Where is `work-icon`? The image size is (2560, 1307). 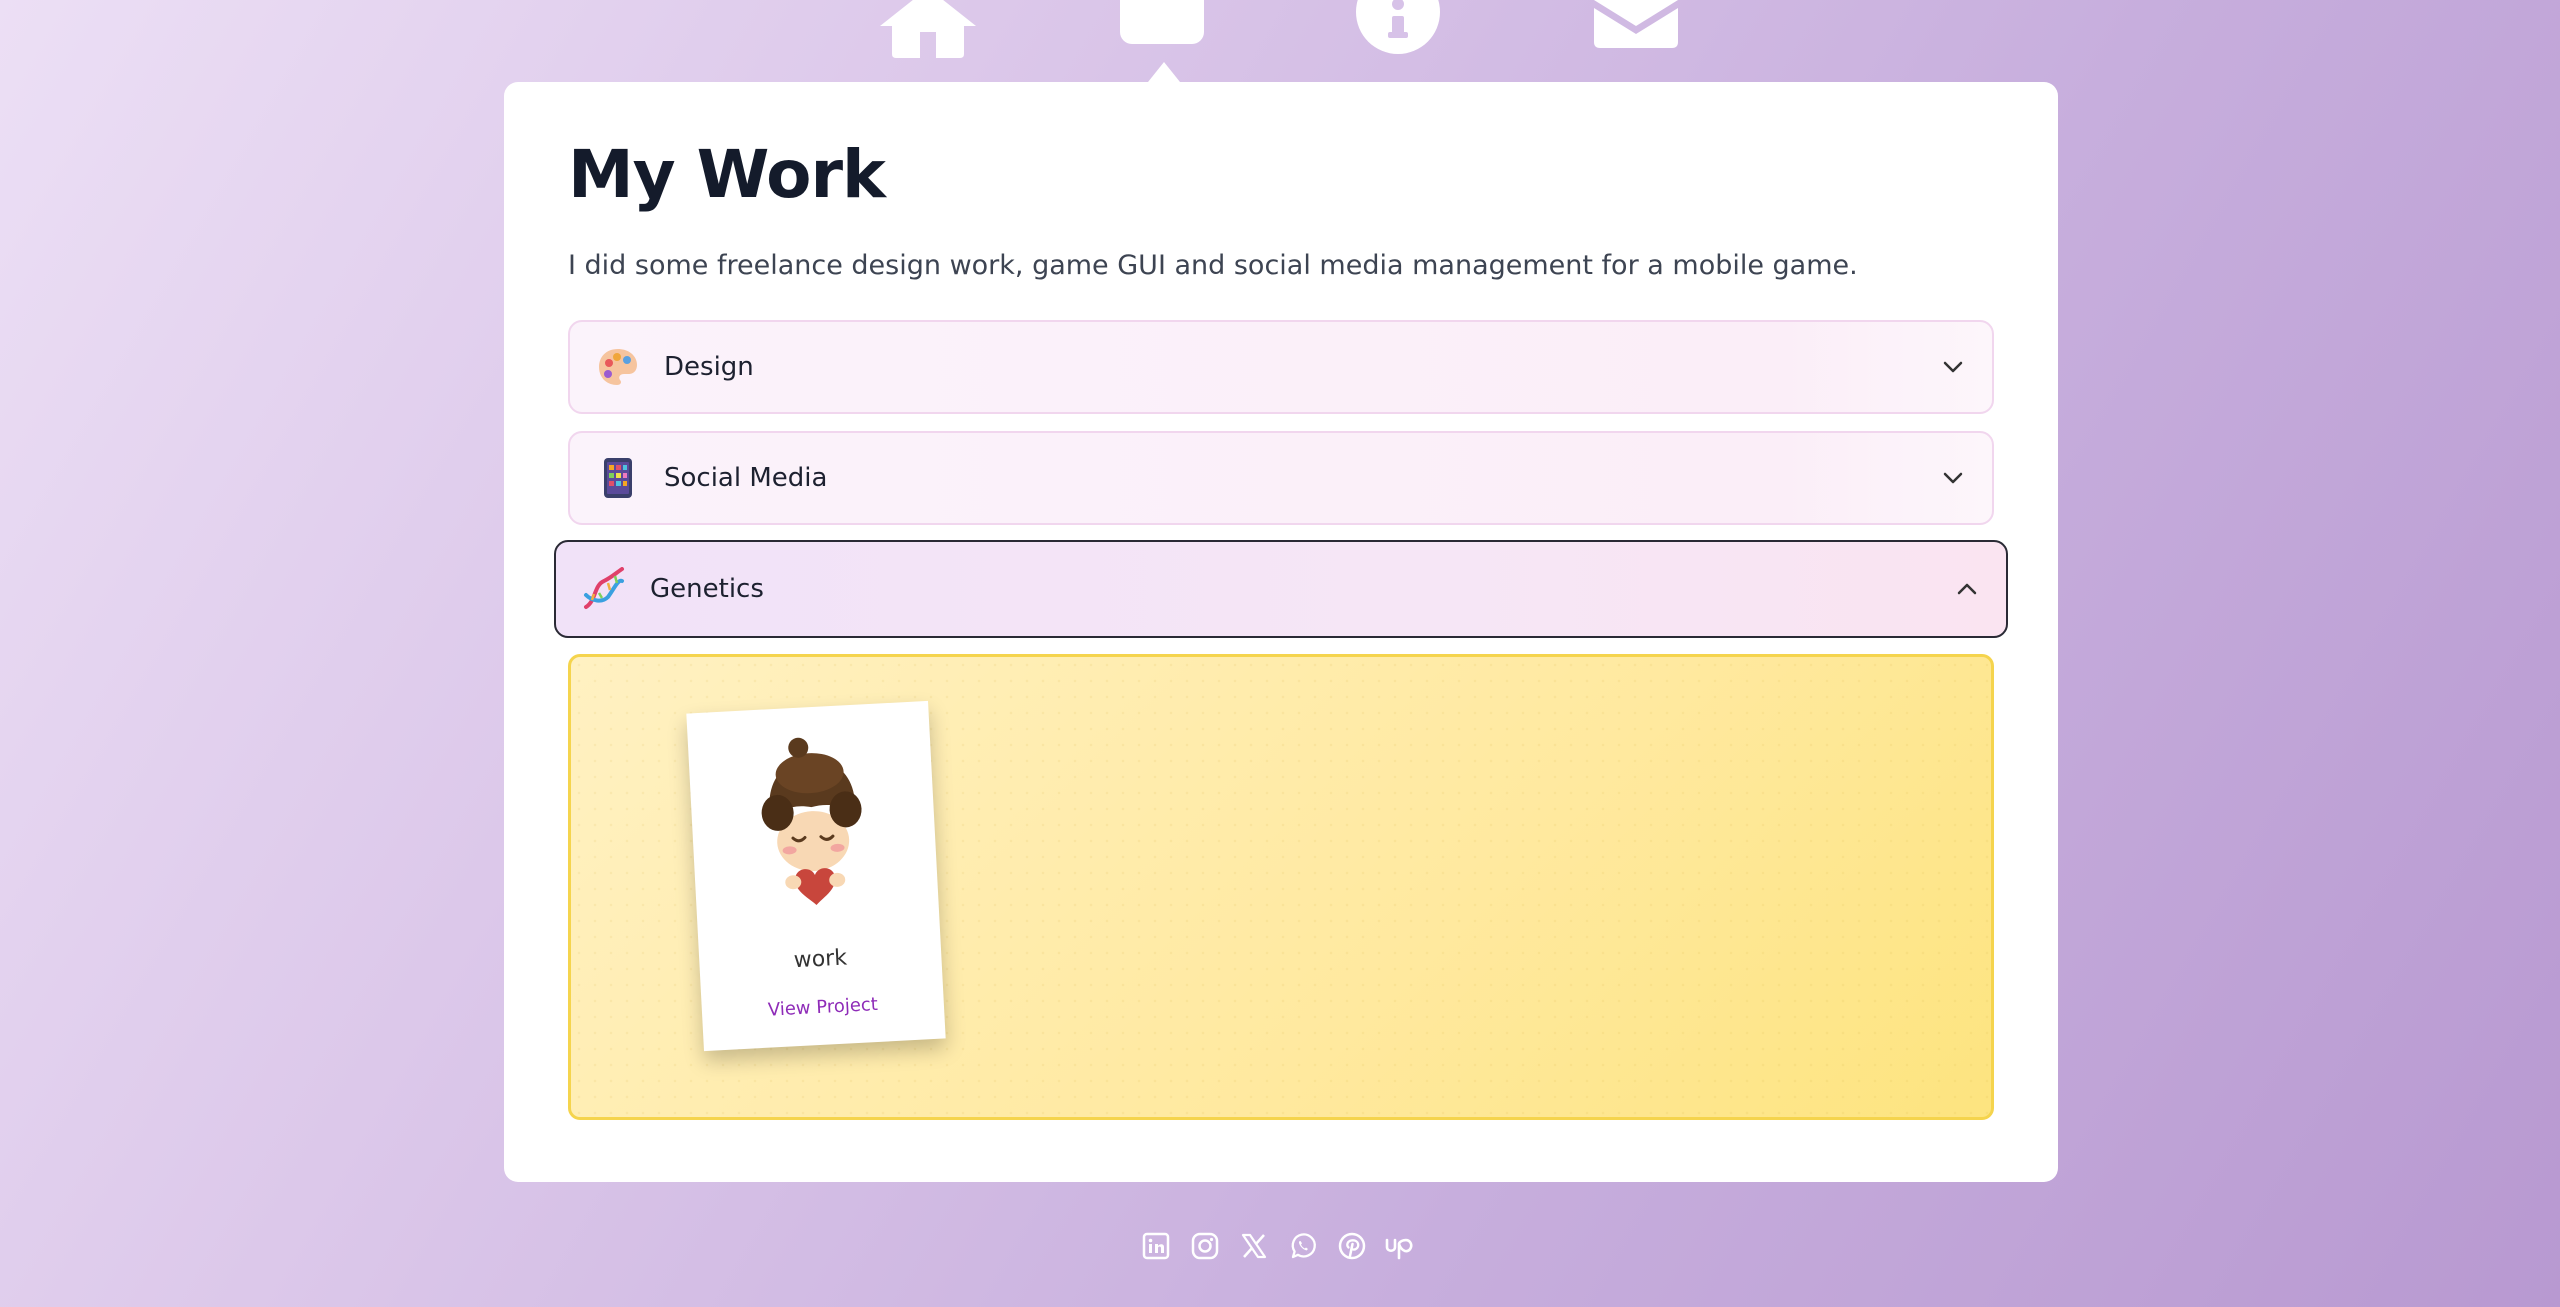
work-icon is located at coordinates (1162, 22).